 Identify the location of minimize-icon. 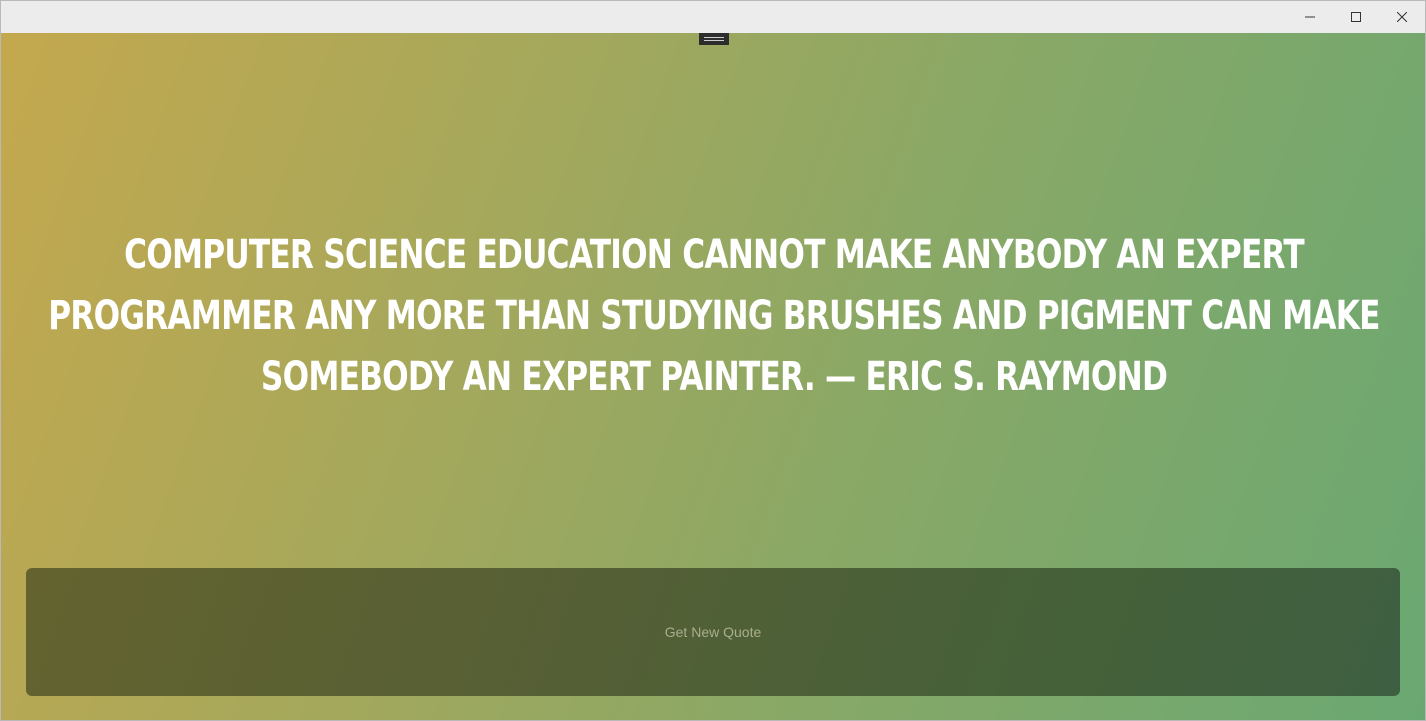
(1310, 17).